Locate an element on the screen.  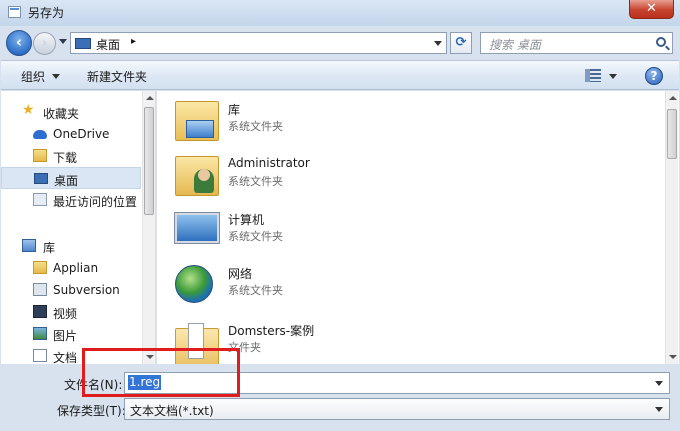
nav-label: 库 is located at coordinates (49, 248).